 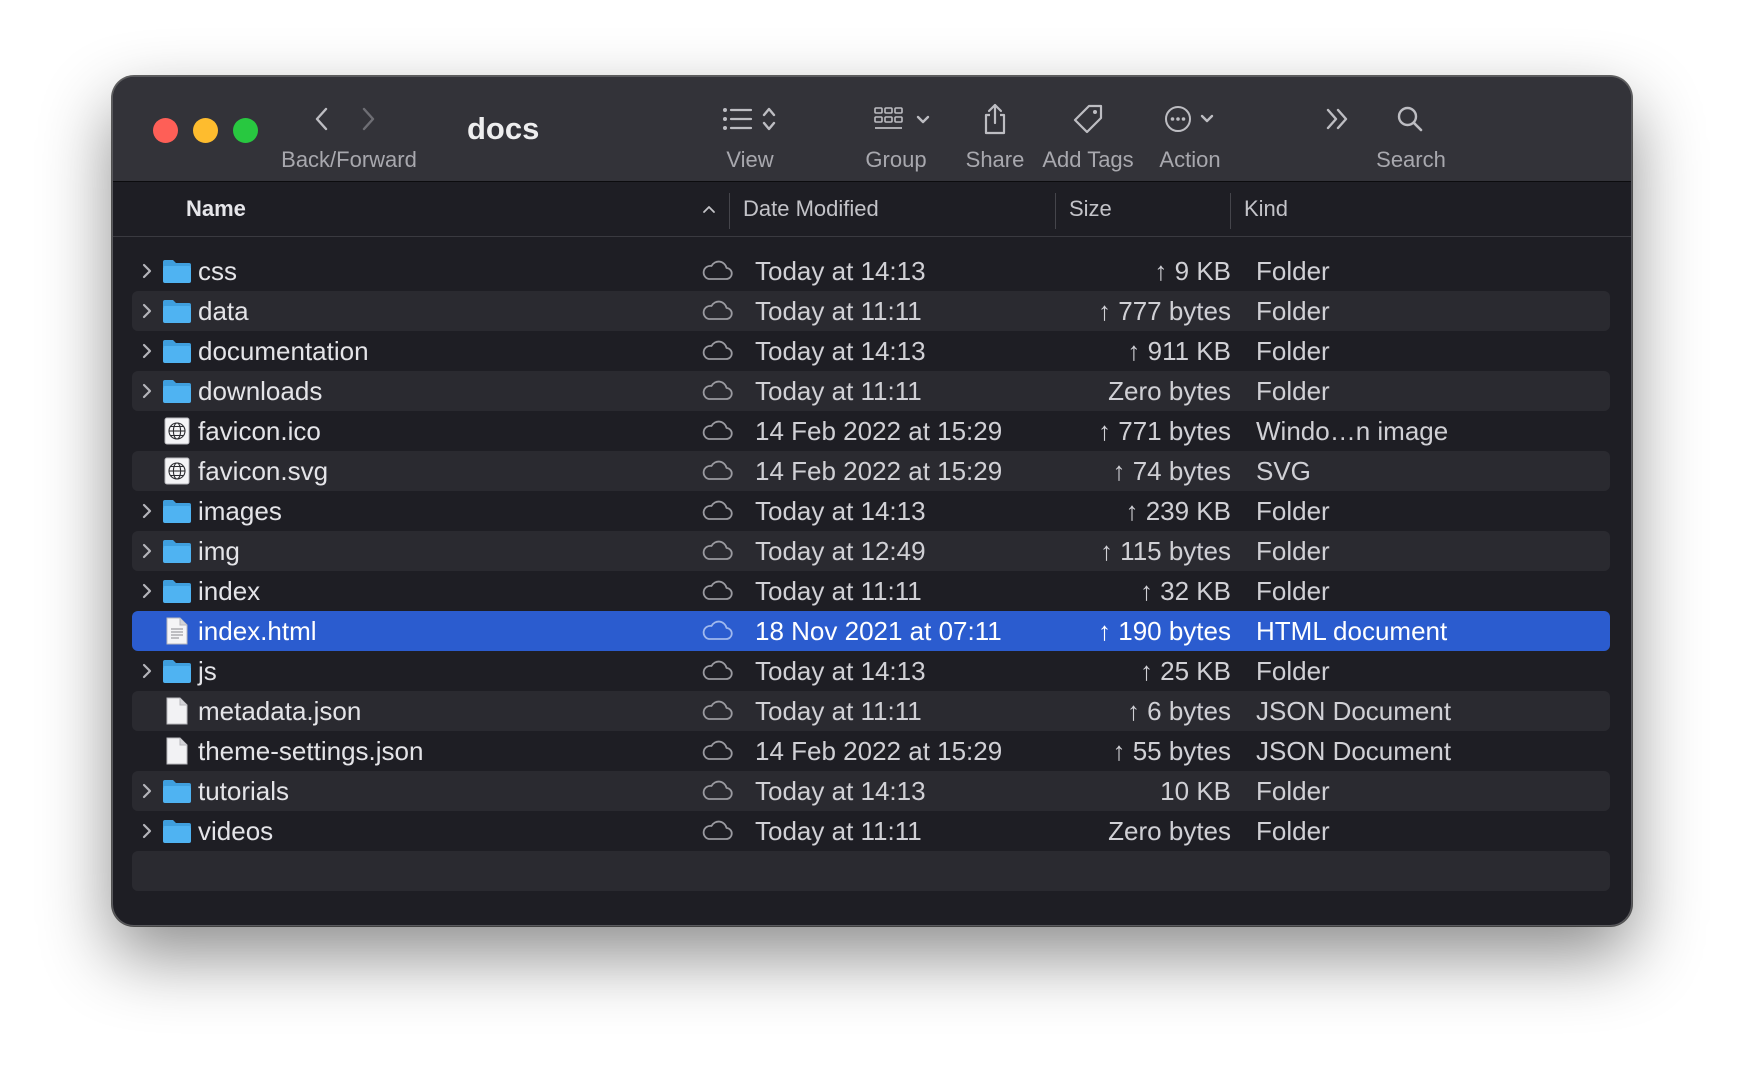 What do you see at coordinates (1164, 431) in the screenshot?
I see `file-size: ↑ 771 bytes` at bounding box center [1164, 431].